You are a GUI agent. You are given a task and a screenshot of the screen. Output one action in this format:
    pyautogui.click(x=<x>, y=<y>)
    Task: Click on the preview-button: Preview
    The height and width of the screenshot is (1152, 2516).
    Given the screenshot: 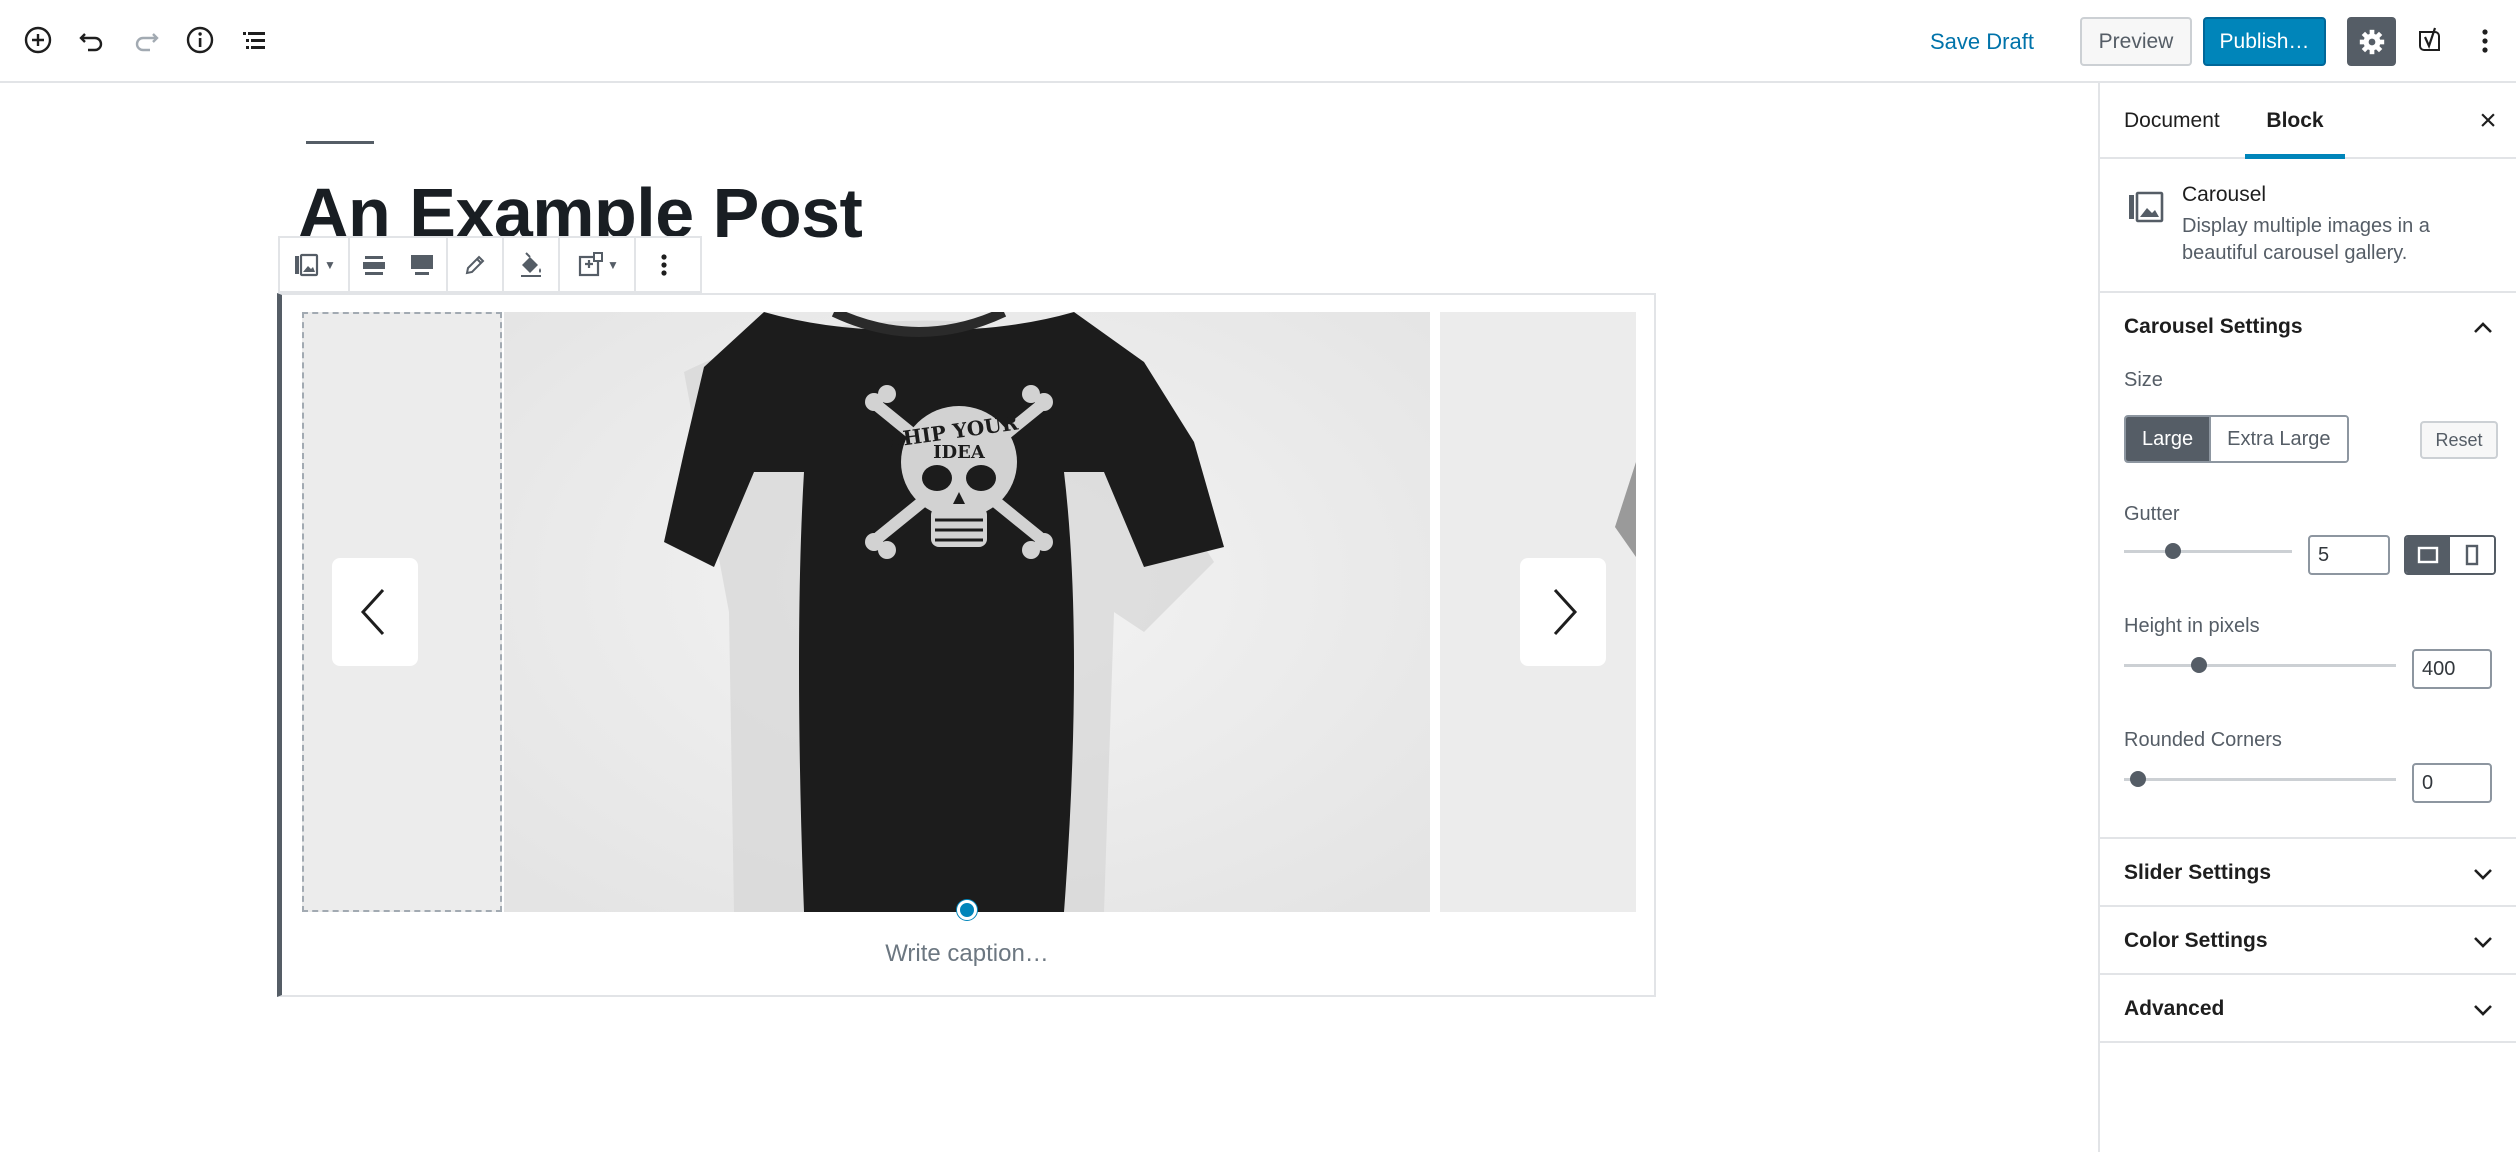 What is the action you would take?
    pyautogui.click(x=2136, y=41)
    